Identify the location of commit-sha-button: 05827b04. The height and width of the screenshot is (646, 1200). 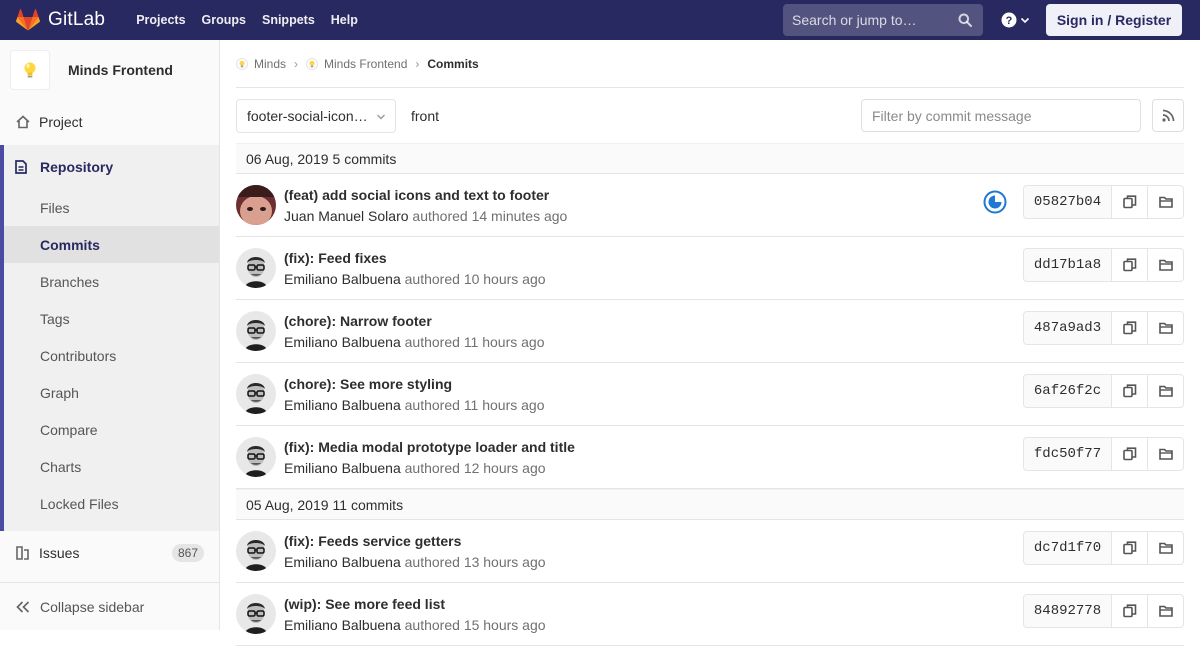
(1067, 202).